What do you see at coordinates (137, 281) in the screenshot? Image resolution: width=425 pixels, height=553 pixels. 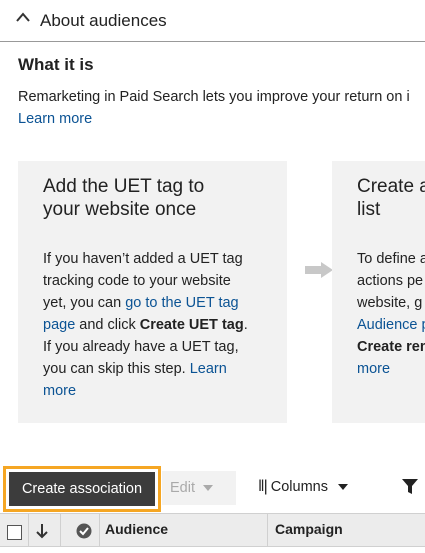 I see `card-body-line: tracking code to your website` at bounding box center [137, 281].